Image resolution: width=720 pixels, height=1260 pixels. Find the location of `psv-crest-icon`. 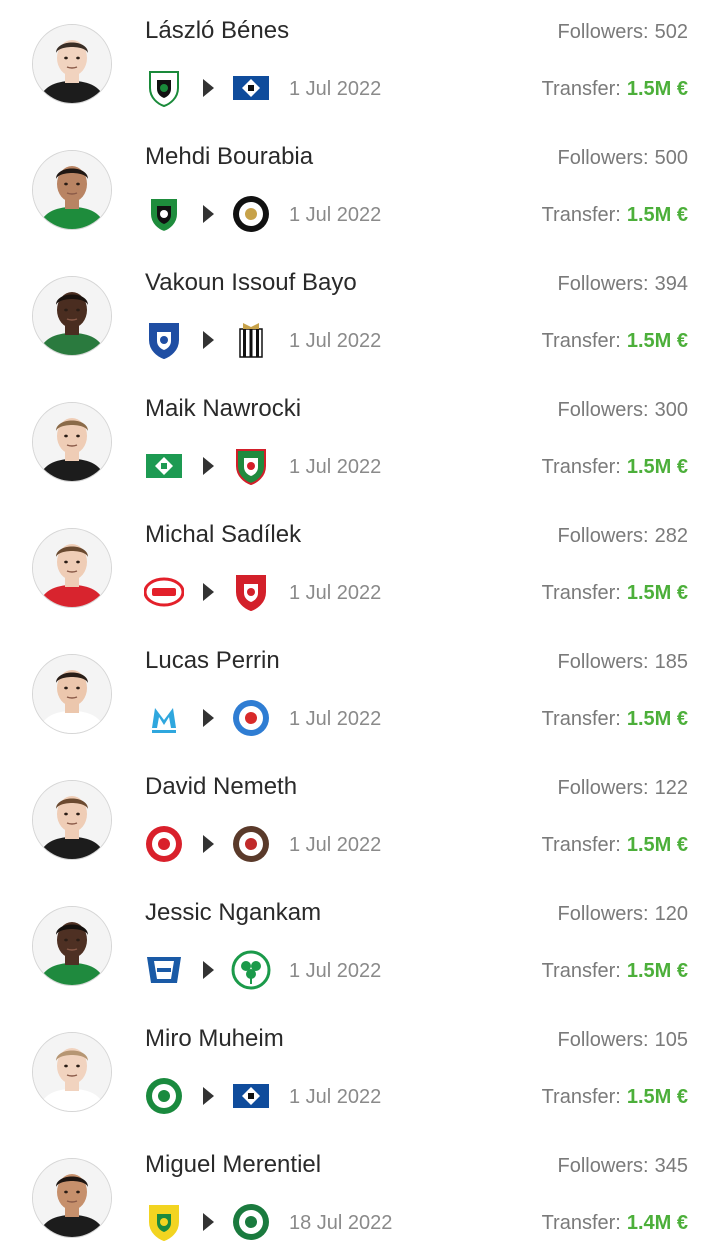

psv-crest-icon is located at coordinates (164, 592).